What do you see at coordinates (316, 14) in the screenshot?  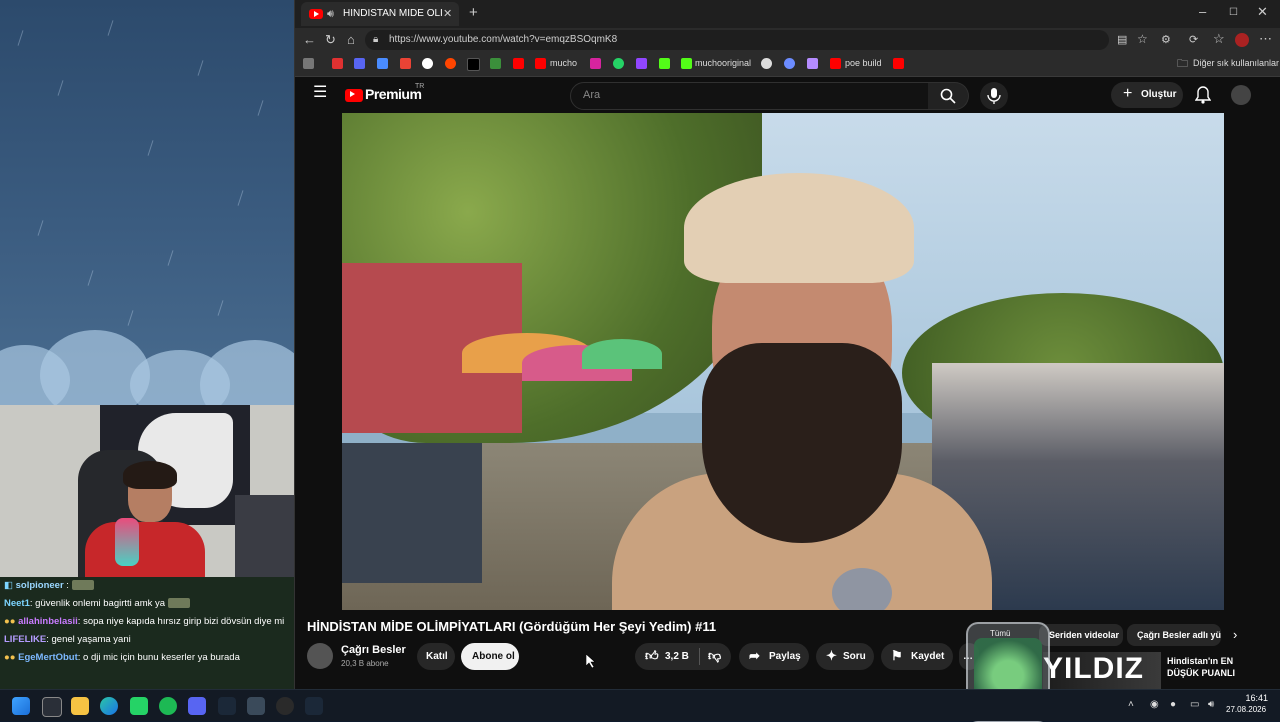 I see `youtube-favicon-icon` at bounding box center [316, 14].